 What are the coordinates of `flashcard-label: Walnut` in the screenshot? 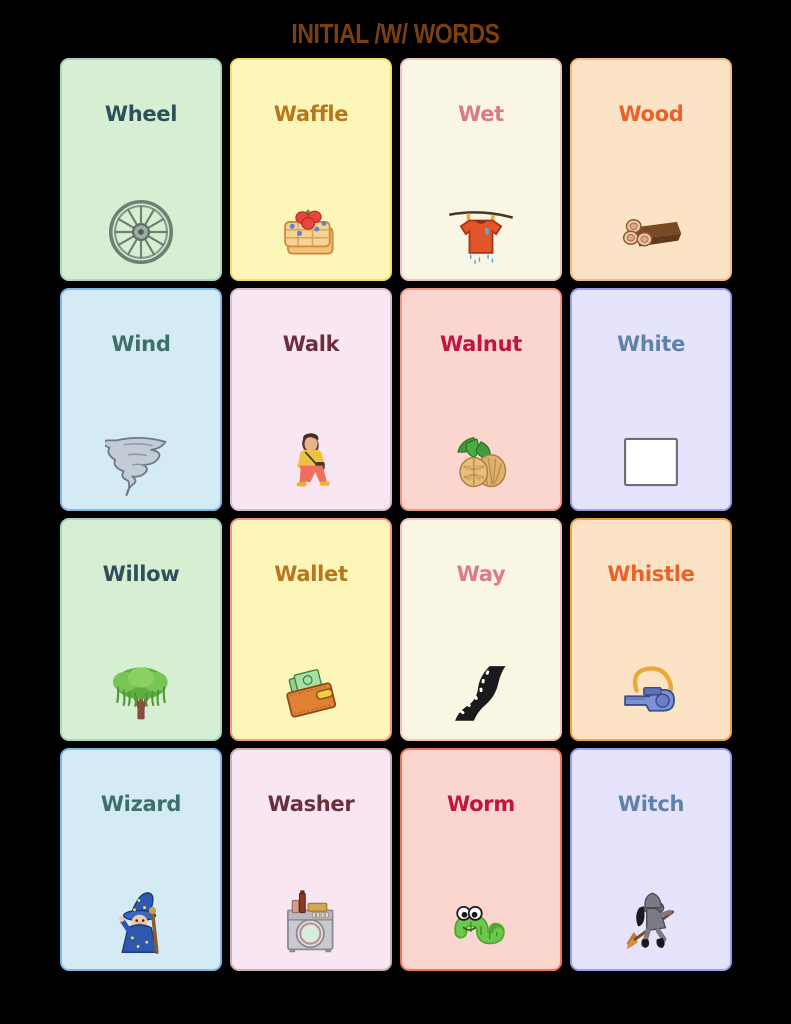 It's located at (481, 344).